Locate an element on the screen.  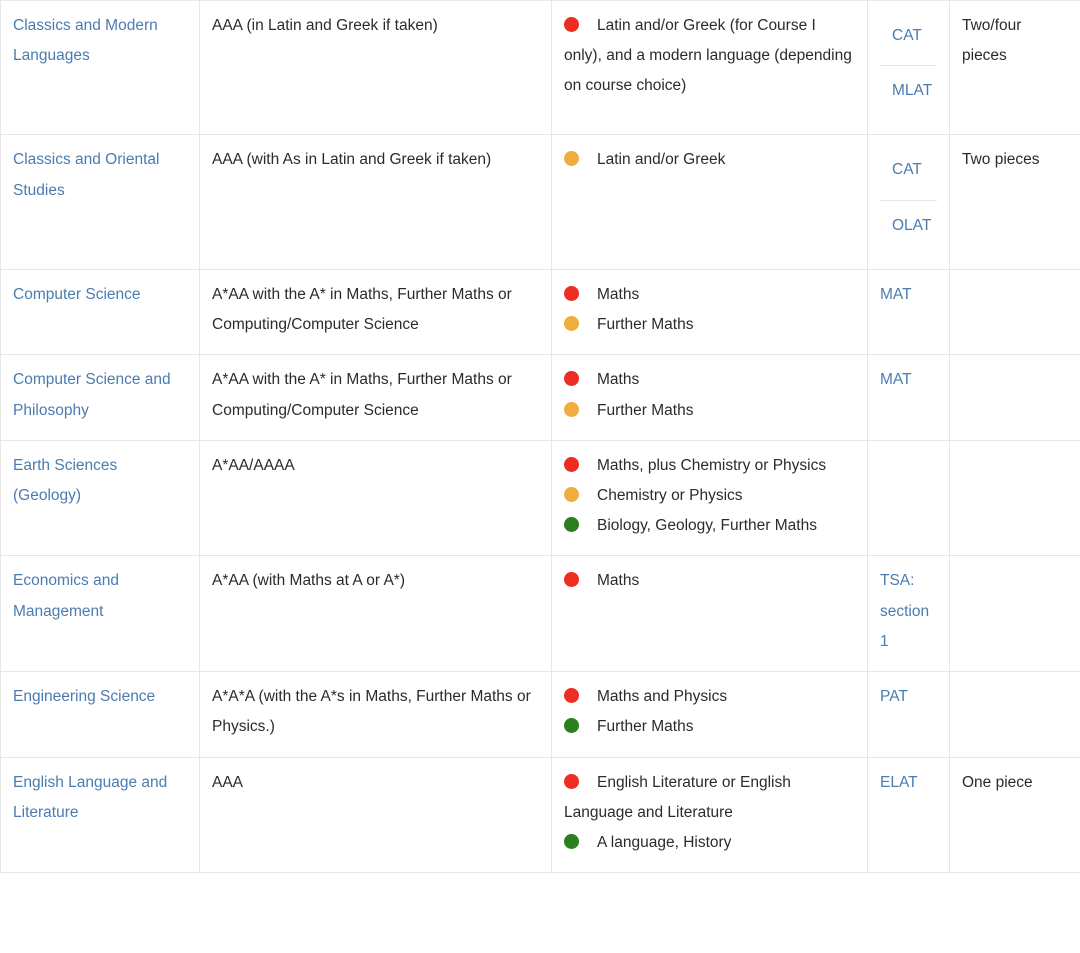
course-link: Classics and Oriental Studies is located at coordinates (86, 174).